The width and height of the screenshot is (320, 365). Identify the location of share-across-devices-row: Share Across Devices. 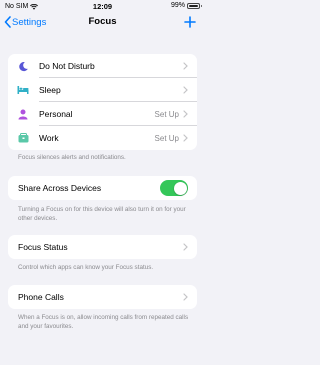
(102, 188).